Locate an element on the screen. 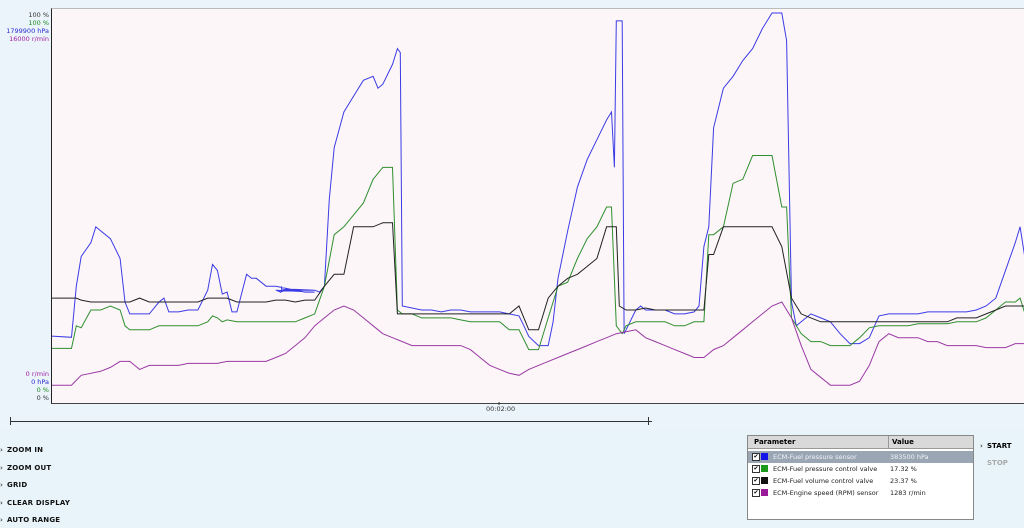 The height and width of the screenshot is (528, 1024). auto-range-label: AUTO RANGE is located at coordinates (34, 520).